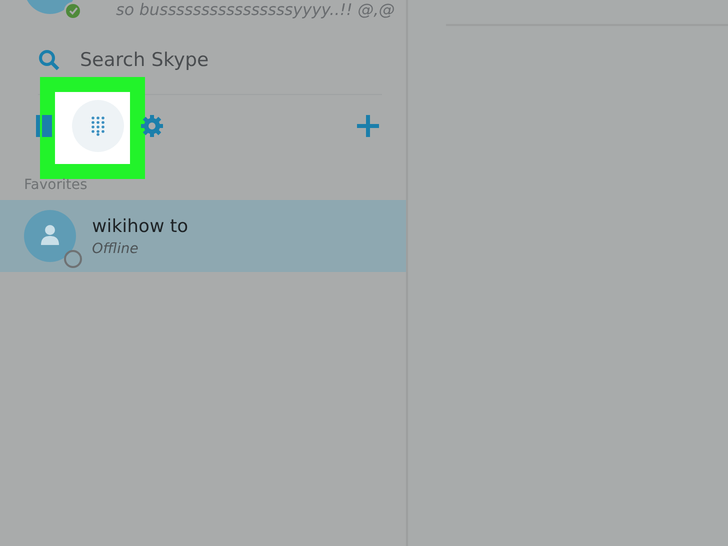  I want to click on dialpad-icon, so click(98, 126).